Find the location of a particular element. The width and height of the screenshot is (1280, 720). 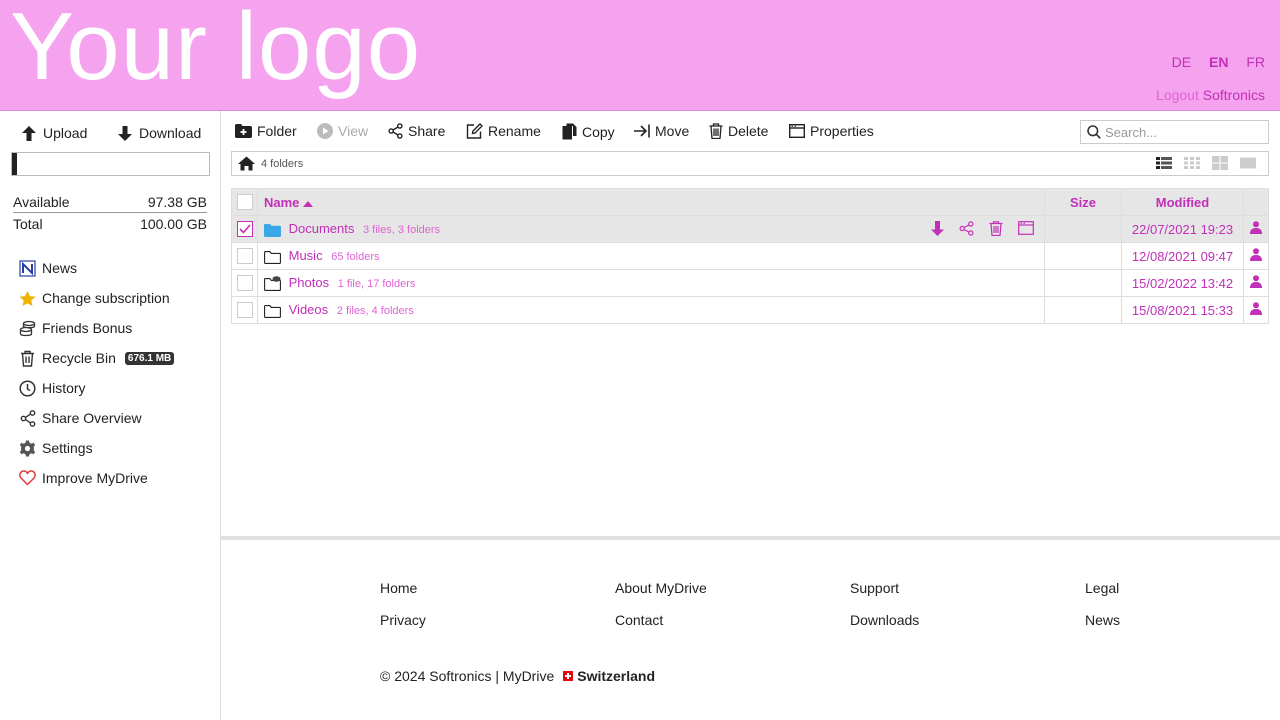

name-cell: Videos 2 files, 4 folders is located at coordinates (651, 310).